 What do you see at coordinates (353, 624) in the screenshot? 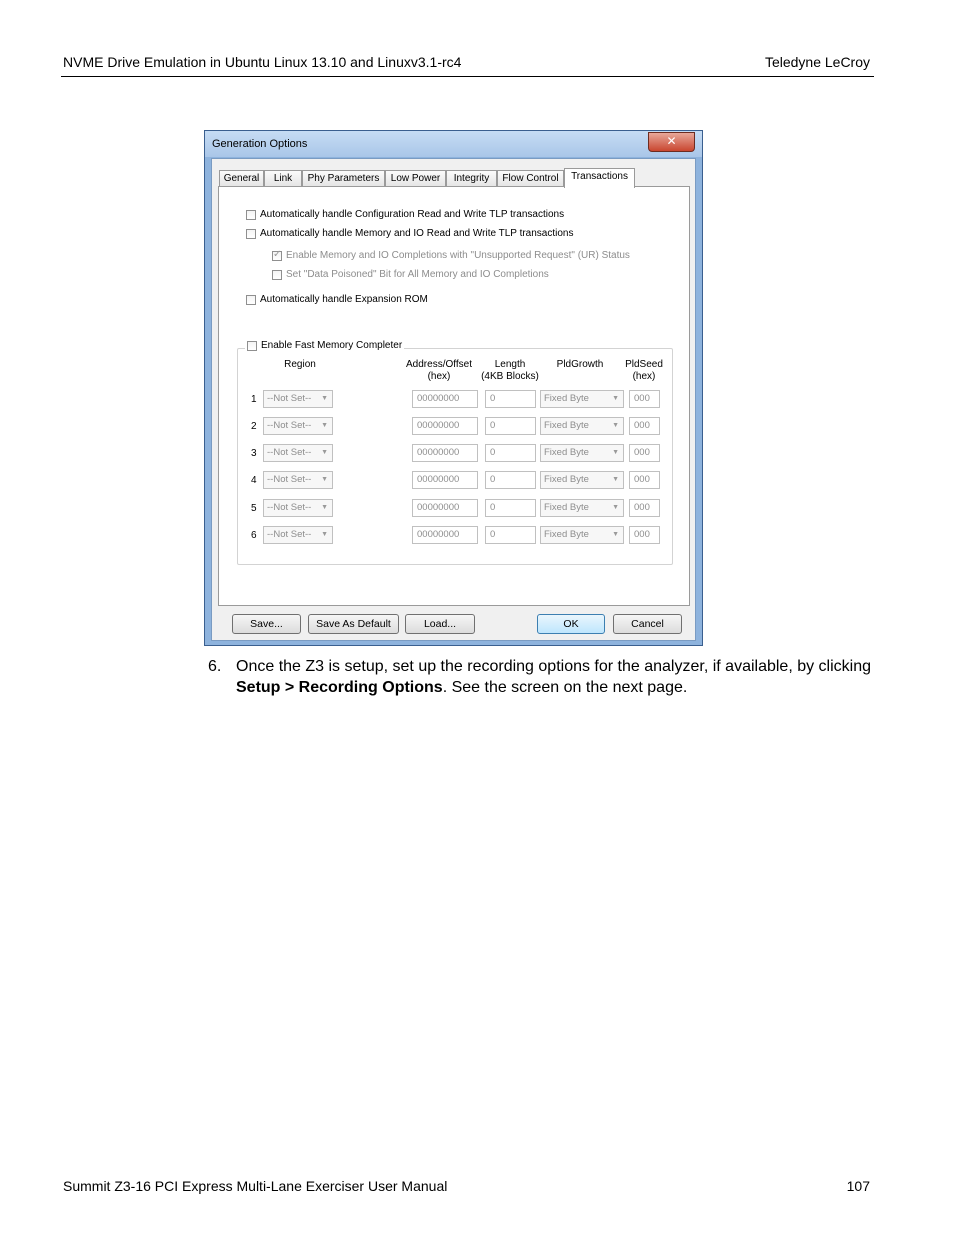
I see `save-as-default-button: Save As Default` at bounding box center [353, 624].